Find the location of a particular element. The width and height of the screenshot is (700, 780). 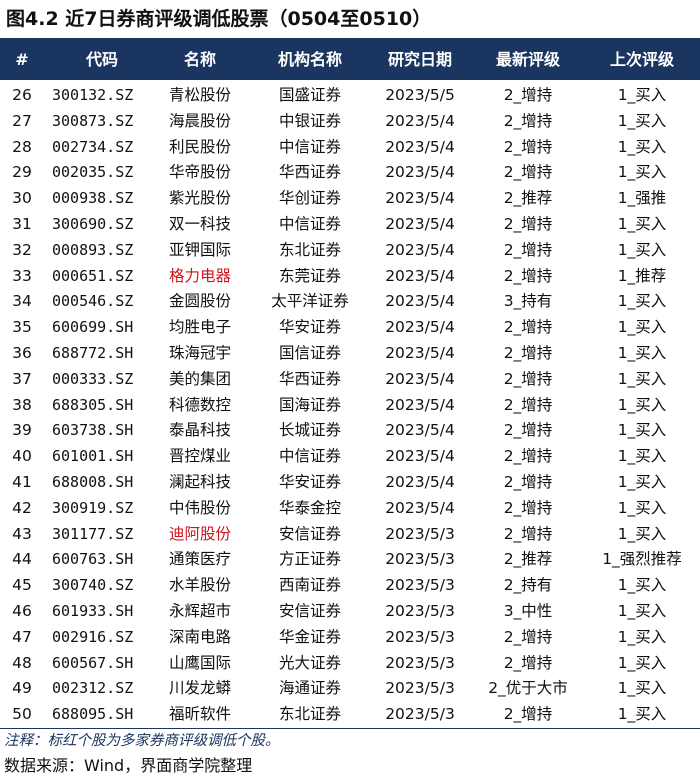

stock-name: 永辉超市 is located at coordinates (199, 610).